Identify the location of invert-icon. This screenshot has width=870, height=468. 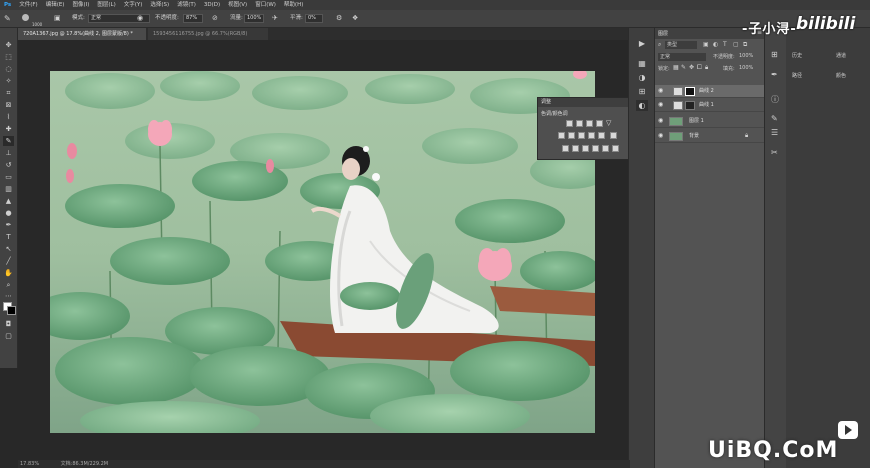
(565, 148).